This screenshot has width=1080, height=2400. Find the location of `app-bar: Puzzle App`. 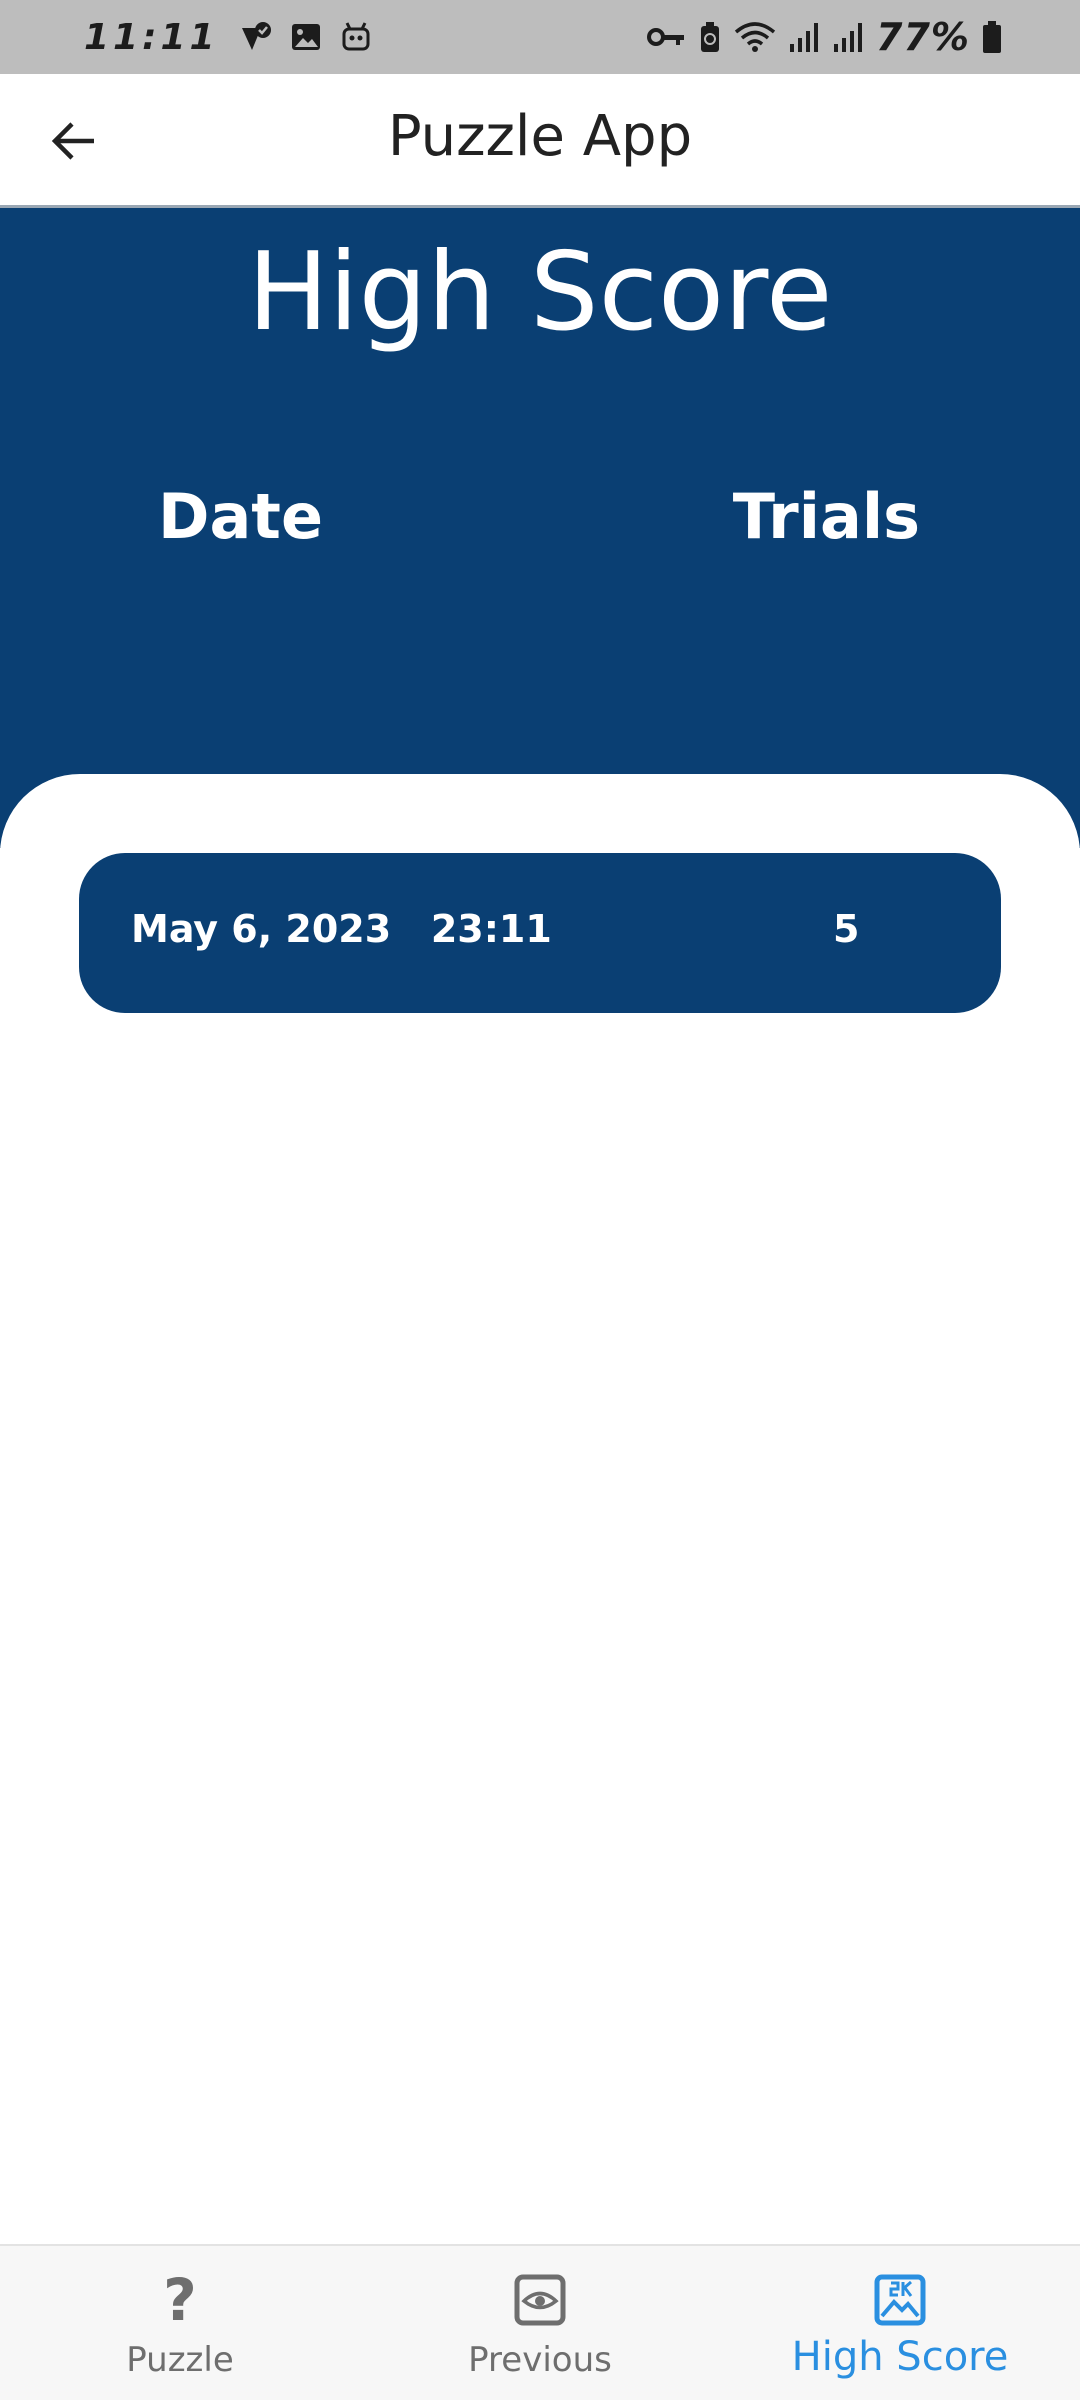

app-bar: Puzzle App is located at coordinates (540, 141).